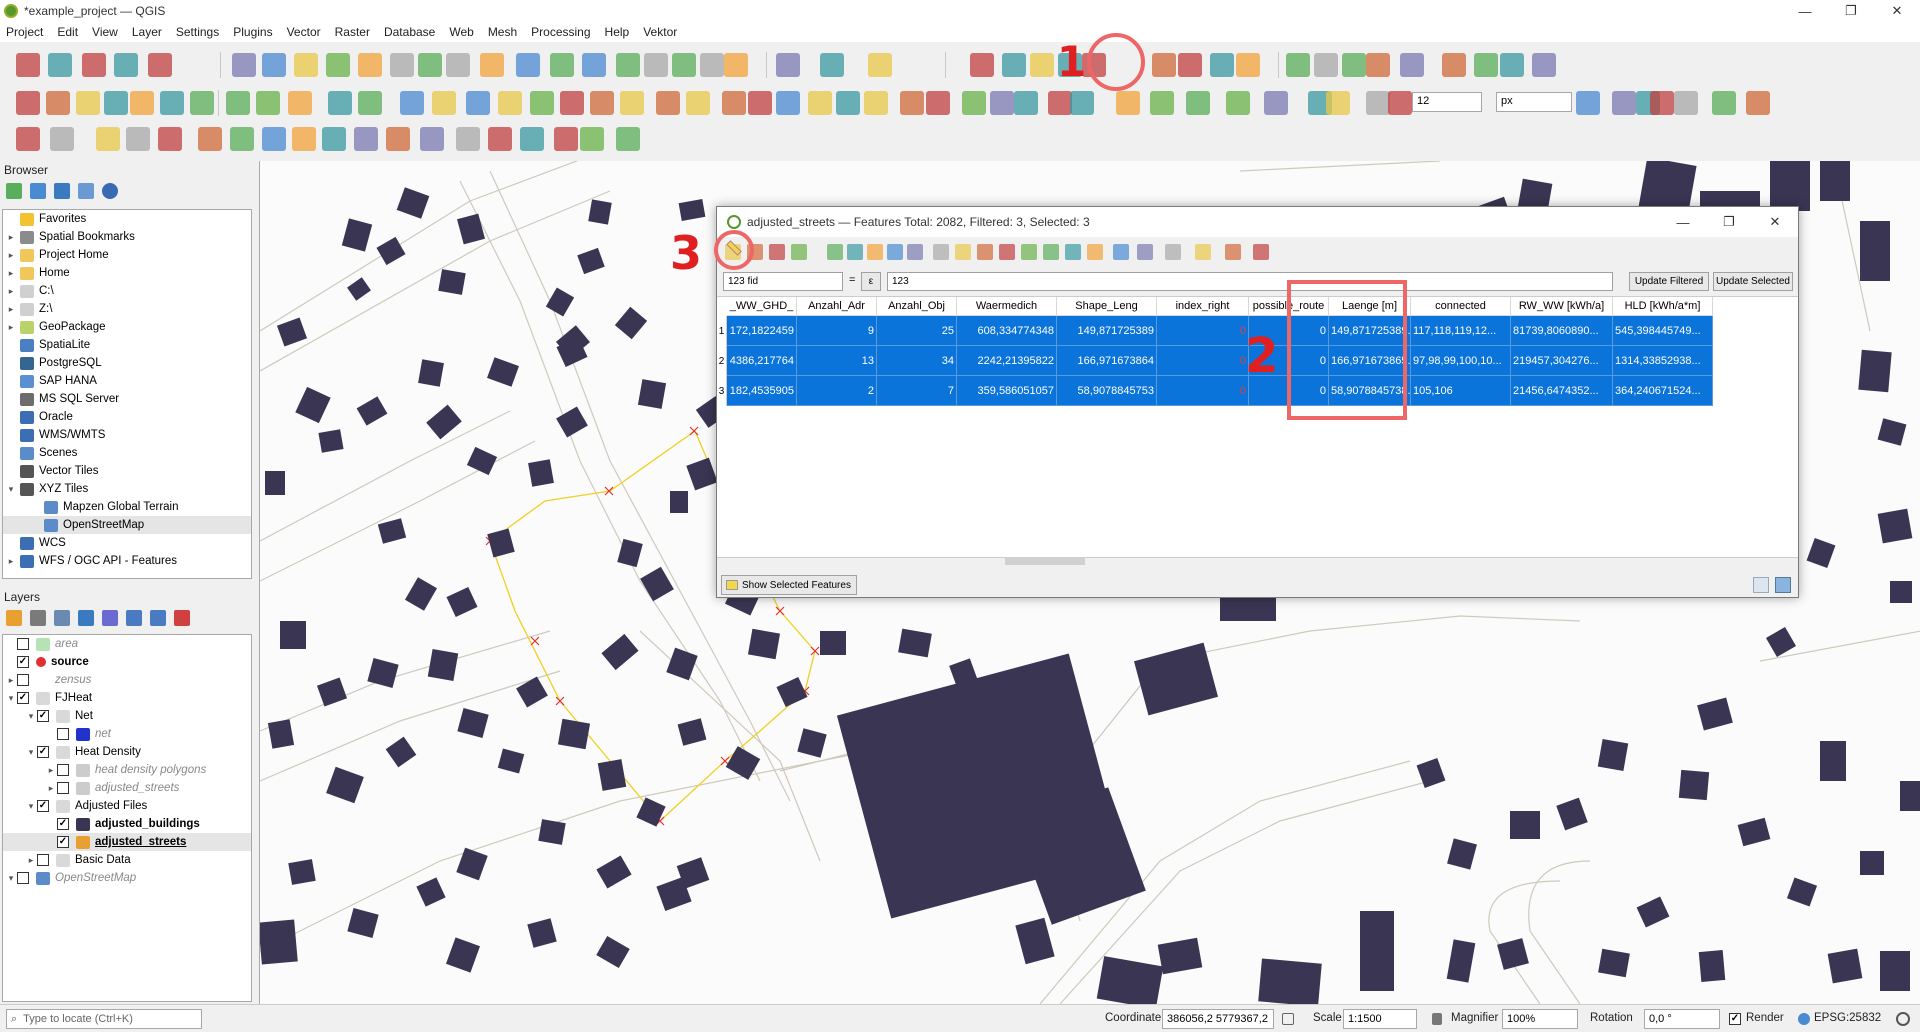 This screenshot has width=1920, height=1032. I want to click on menu-settings: Settings, so click(197, 32).